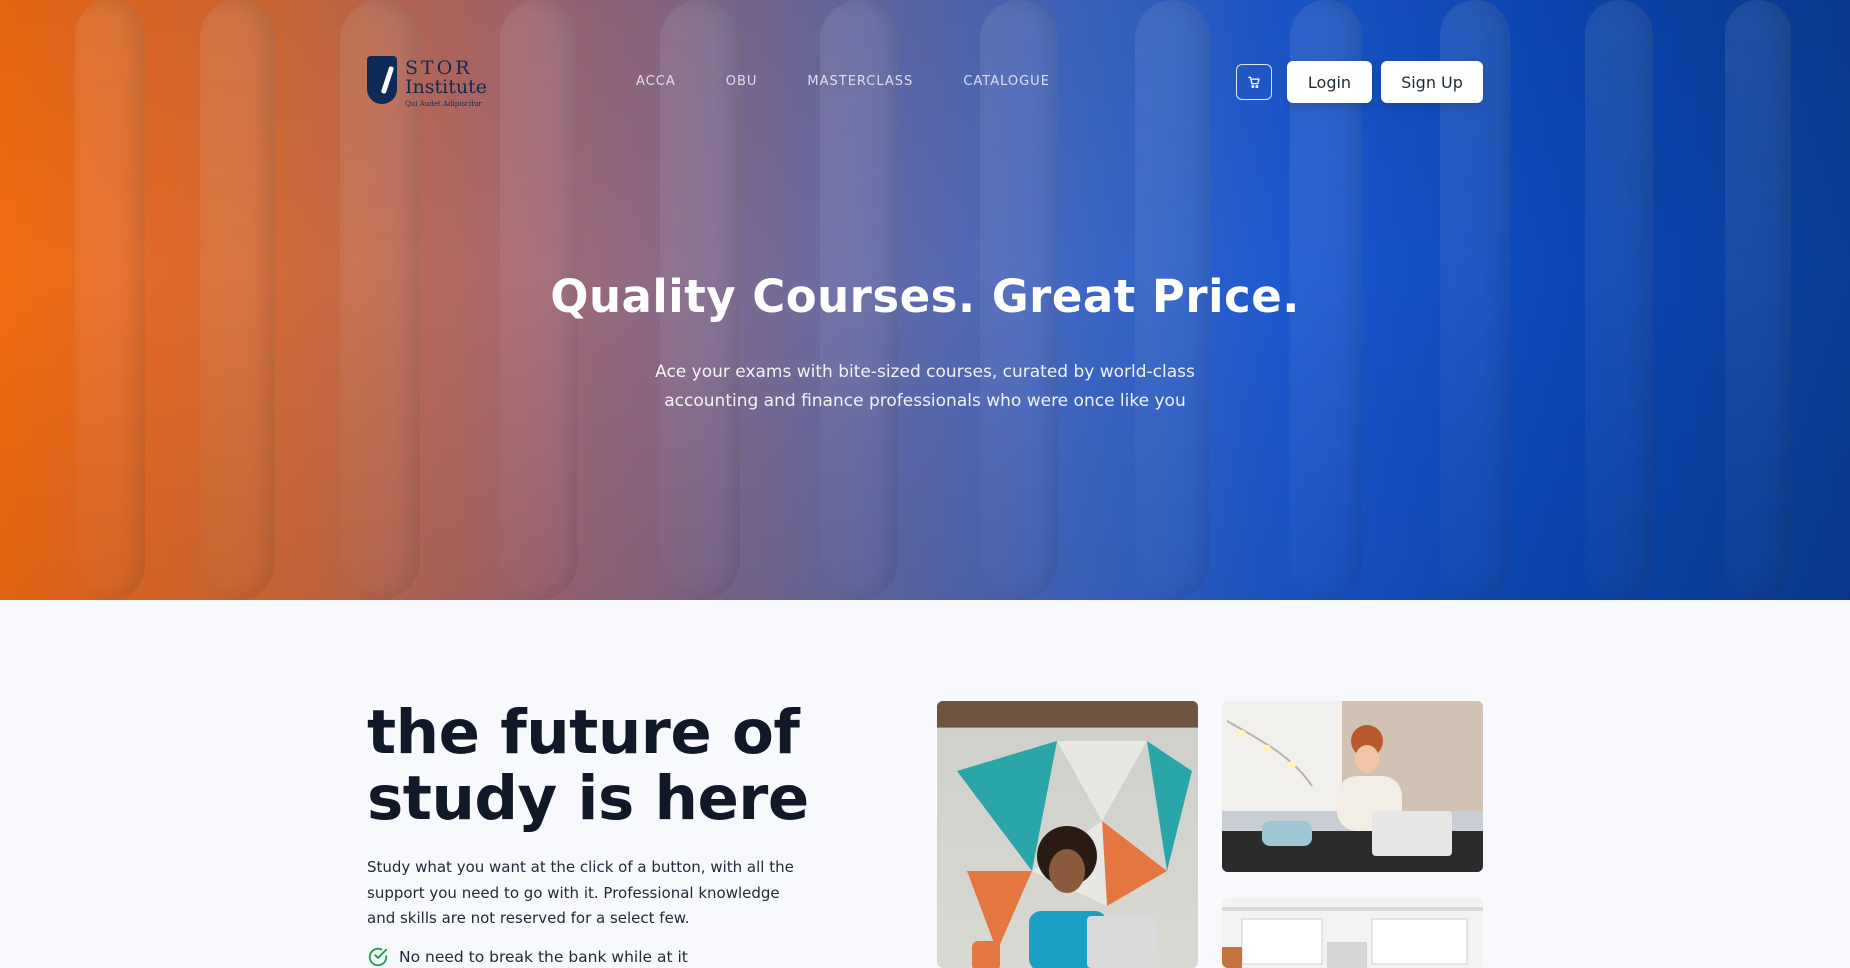 This screenshot has height=968, width=1850. What do you see at coordinates (1067, 834) in the screenshot?
I see `student-laptop-photo` at bounding box center [1067, 834].